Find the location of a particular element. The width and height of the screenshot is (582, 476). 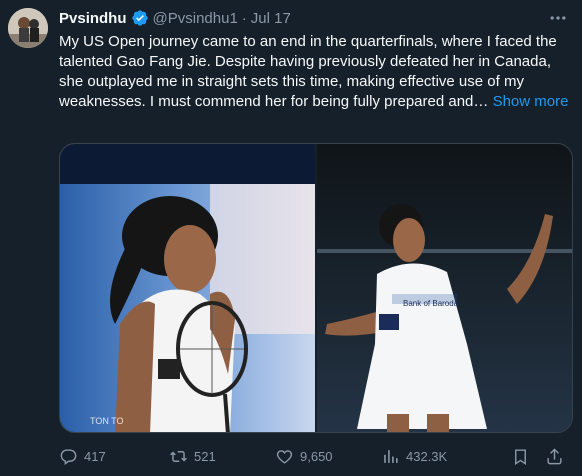

like-button: 9,650 is located at coordinates (328, 456).